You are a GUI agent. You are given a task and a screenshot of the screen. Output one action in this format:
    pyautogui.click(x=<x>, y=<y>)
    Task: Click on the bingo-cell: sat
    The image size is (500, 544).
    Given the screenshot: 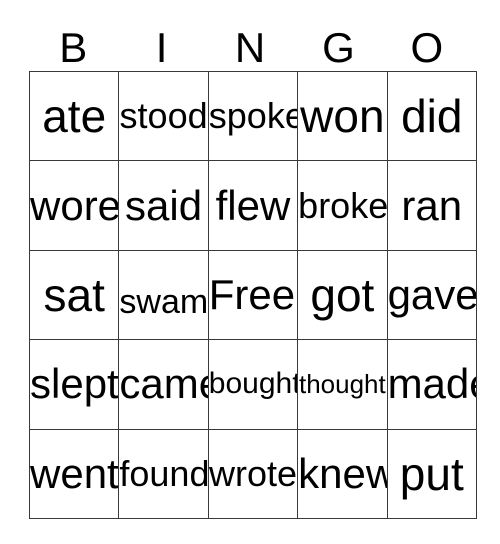 What is the action you would take?
    pyautogui.click(x=74, y=295)
    